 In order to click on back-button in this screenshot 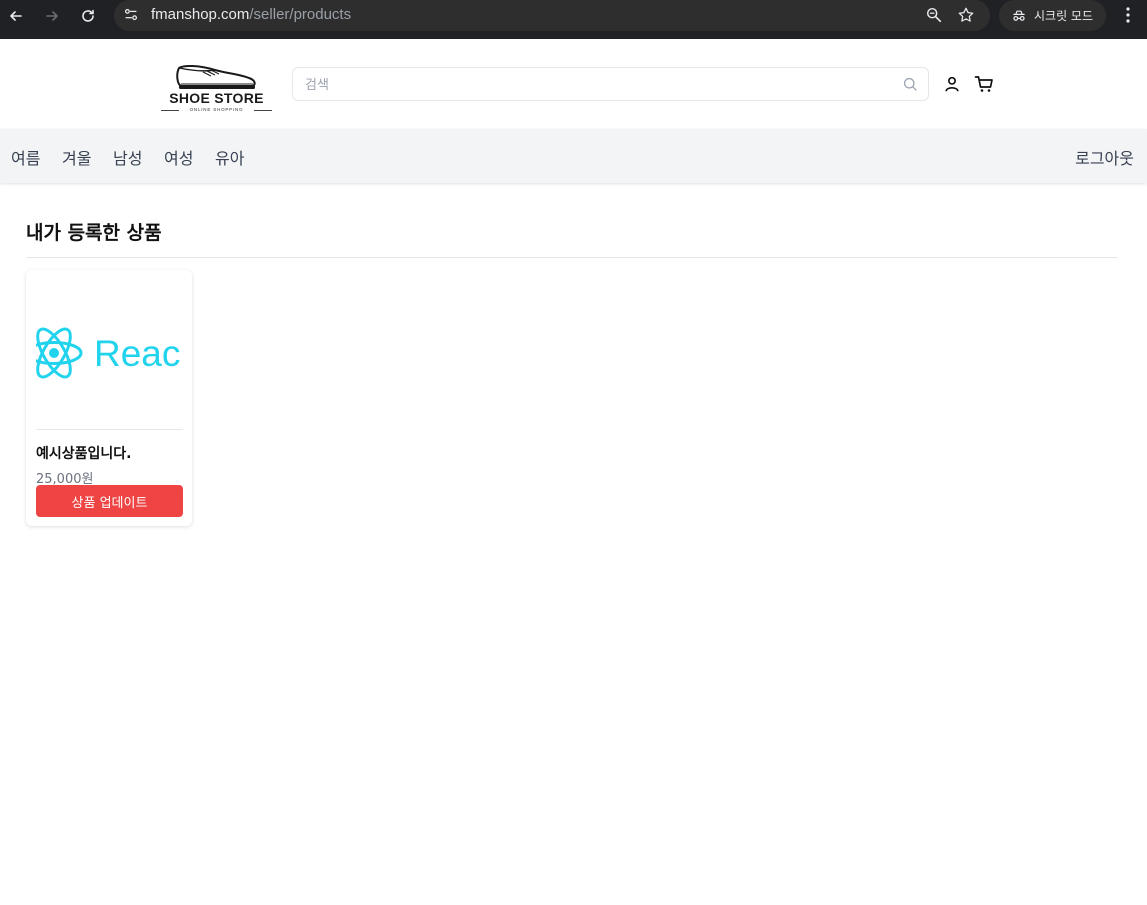, I will do `click(16, 16)`.